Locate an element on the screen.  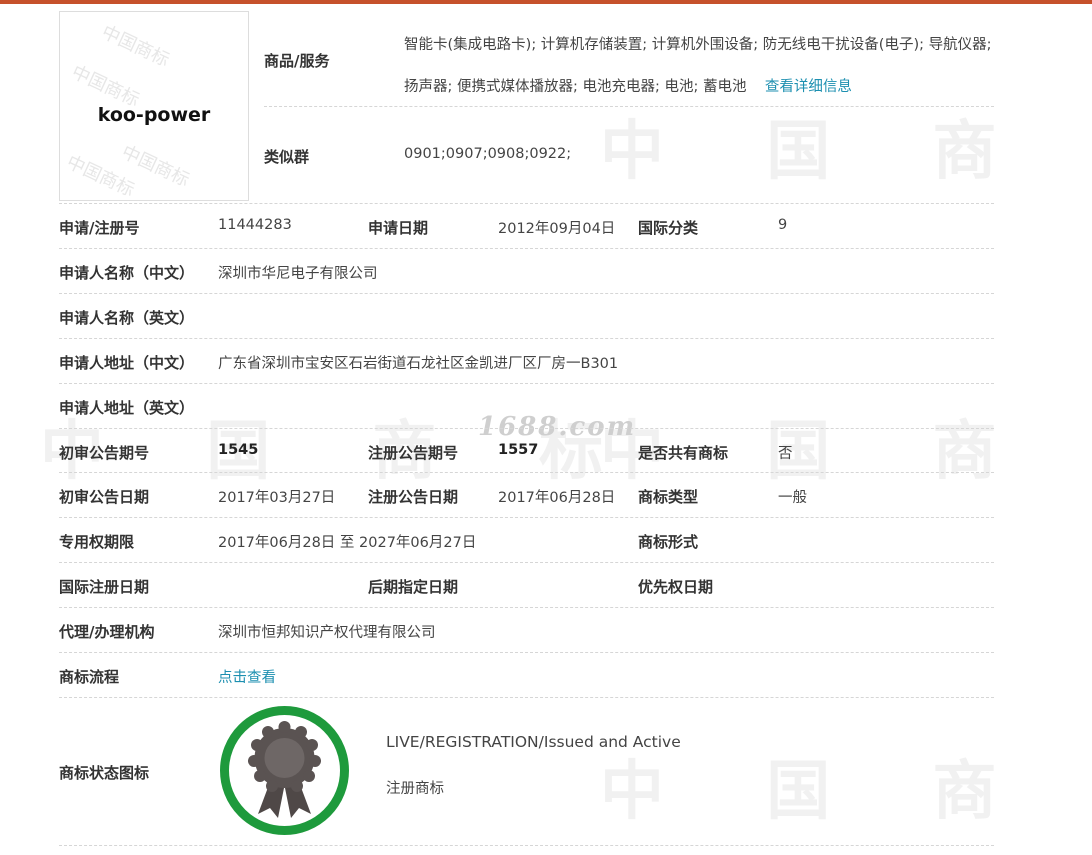
status-en-text: LIVE/REGISTRATION/Issued and Active is located at coordinates (533, 742).